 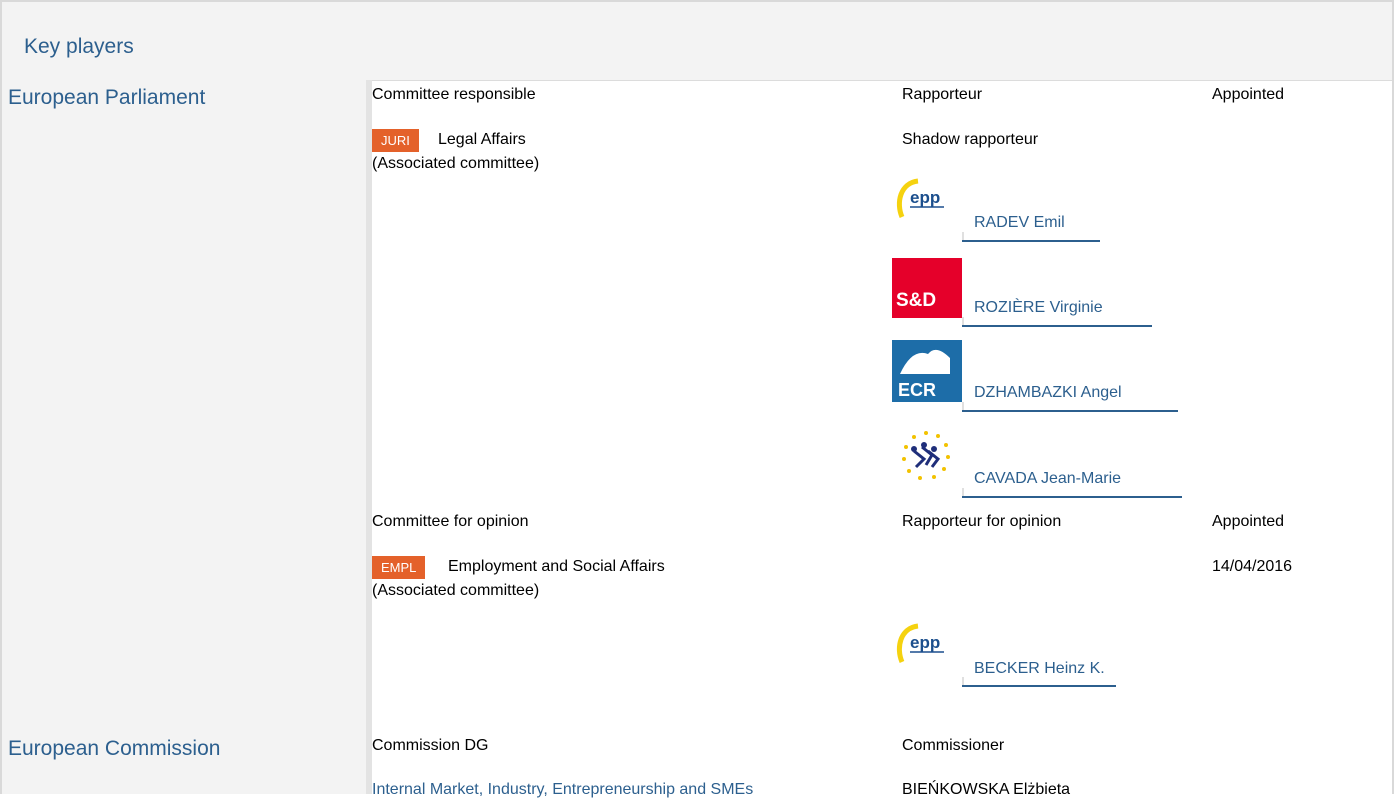 What do you see at coordinates (953, 745) in the screenshot?
I see `col-commissioner: Commissioner` at bounding box center [953, 745].